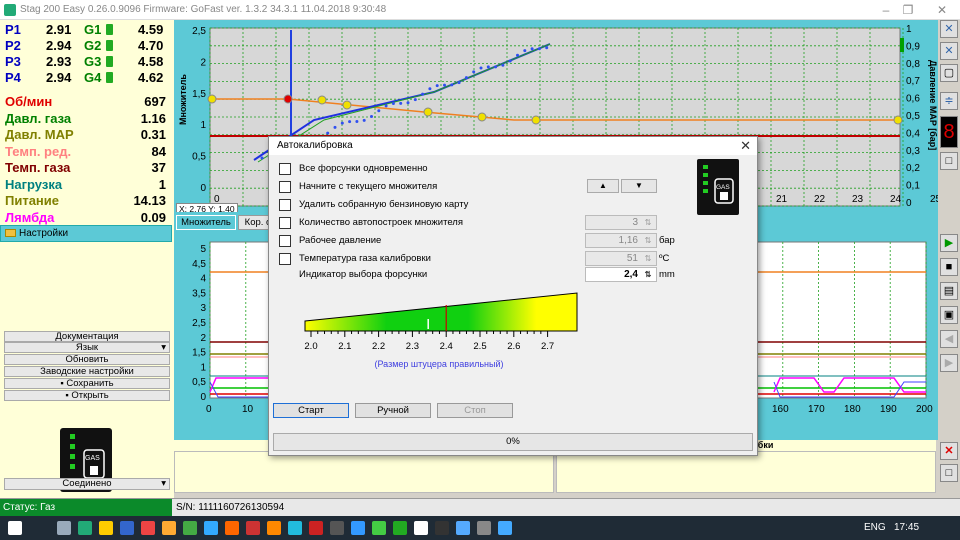  What do you see at coordinates (949, 101) in the screenshot?
I see `tune-icon: ≑` at bounding box center [949, 101].